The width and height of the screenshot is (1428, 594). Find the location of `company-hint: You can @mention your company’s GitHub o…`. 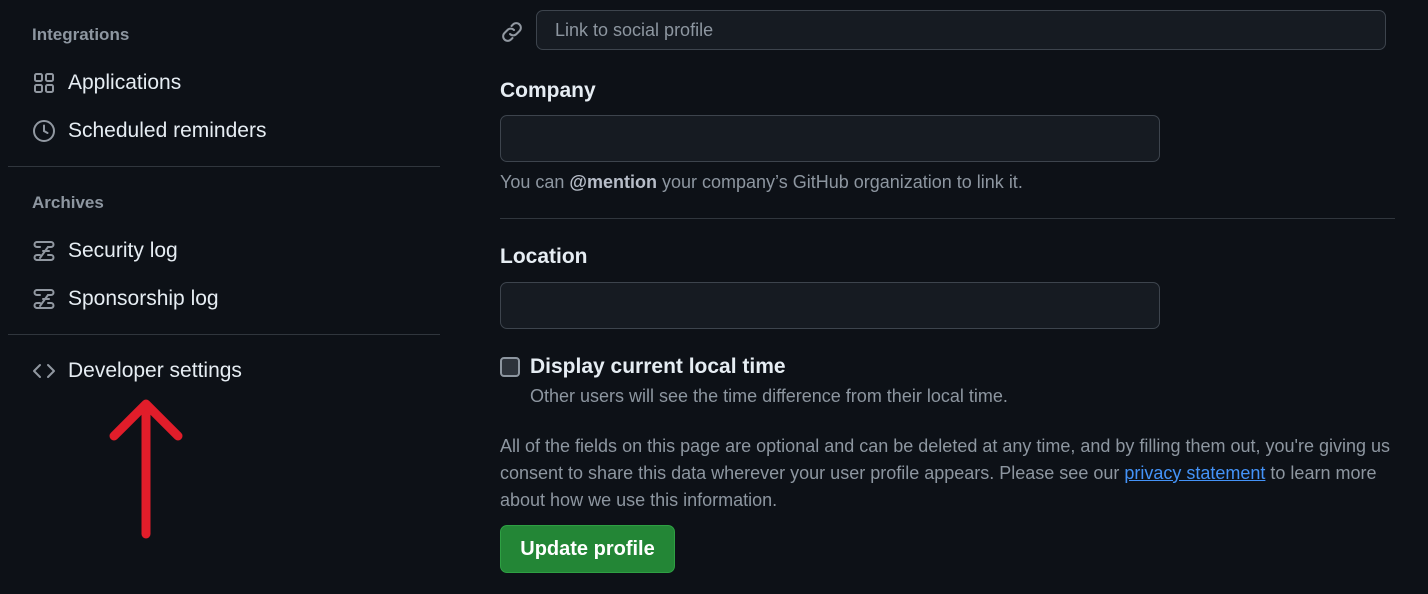

company-hint: You can @mention your company’s GitHub o… is located at coordinates (761, 182).